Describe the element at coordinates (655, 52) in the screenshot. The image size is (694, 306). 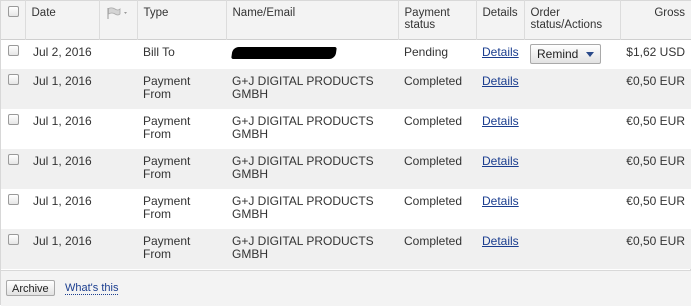
I see `row-gross: $1,62 USD` at that location.